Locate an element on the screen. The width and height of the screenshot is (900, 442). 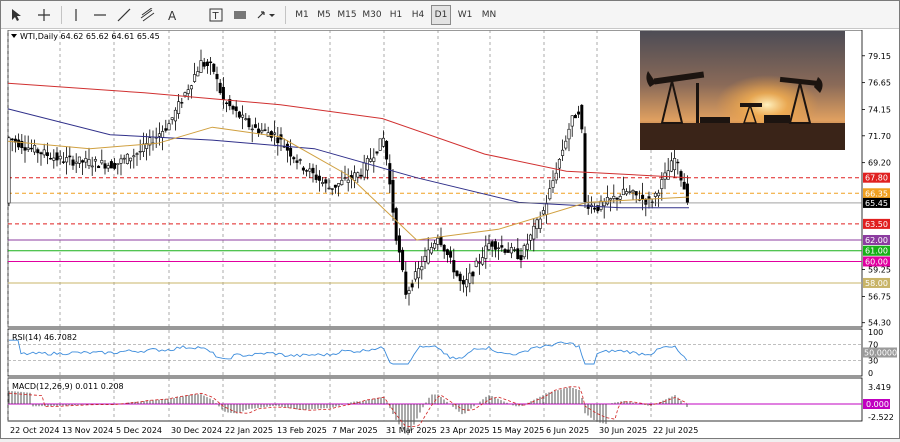
text-box-icon: T is located at coordinates (216, 15).